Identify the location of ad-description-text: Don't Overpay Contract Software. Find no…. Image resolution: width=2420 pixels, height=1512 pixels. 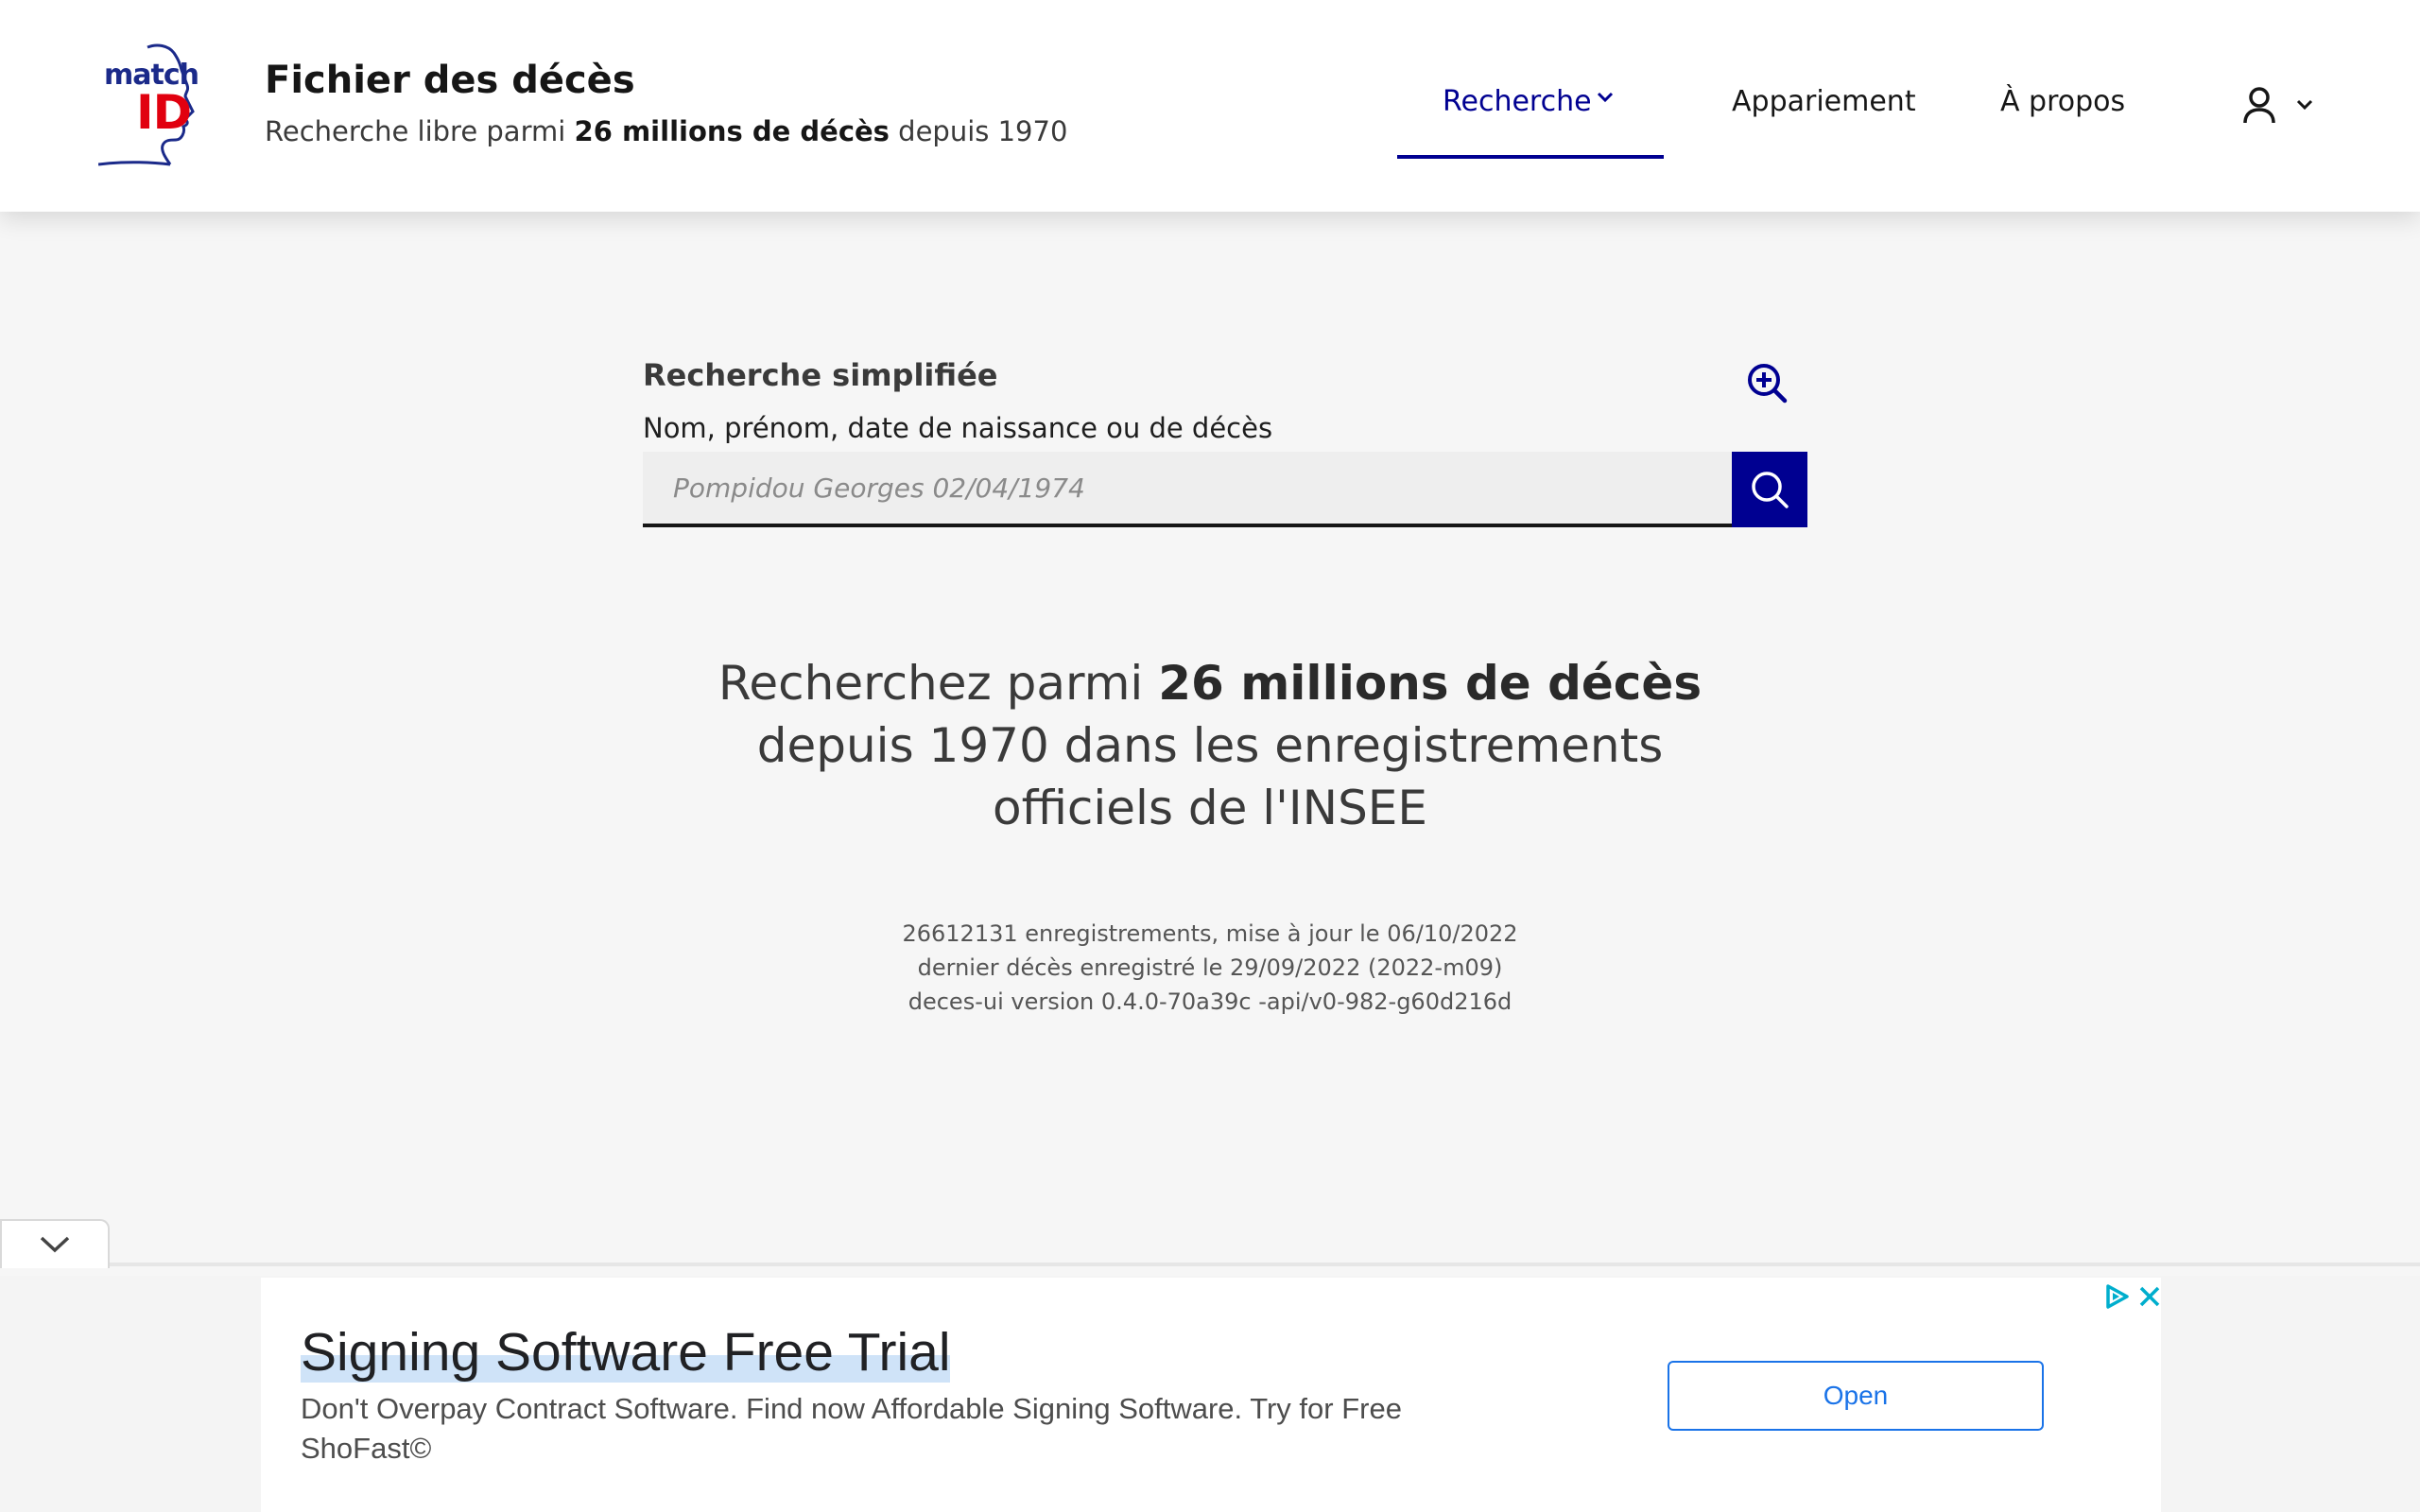
(851, 1408).